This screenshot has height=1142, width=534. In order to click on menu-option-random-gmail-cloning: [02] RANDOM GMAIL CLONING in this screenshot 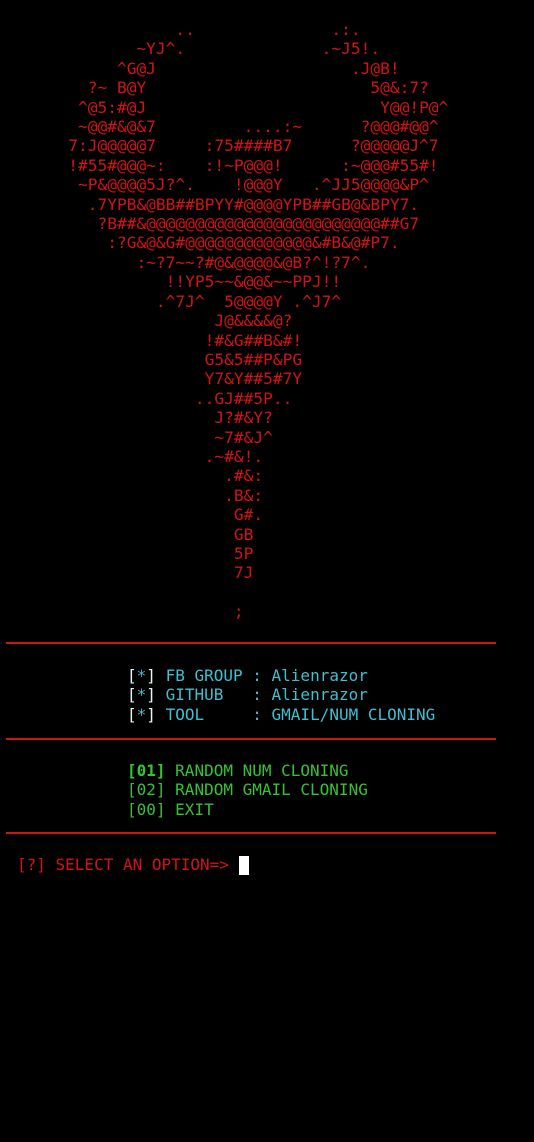, I will do `click(247, 789)`.